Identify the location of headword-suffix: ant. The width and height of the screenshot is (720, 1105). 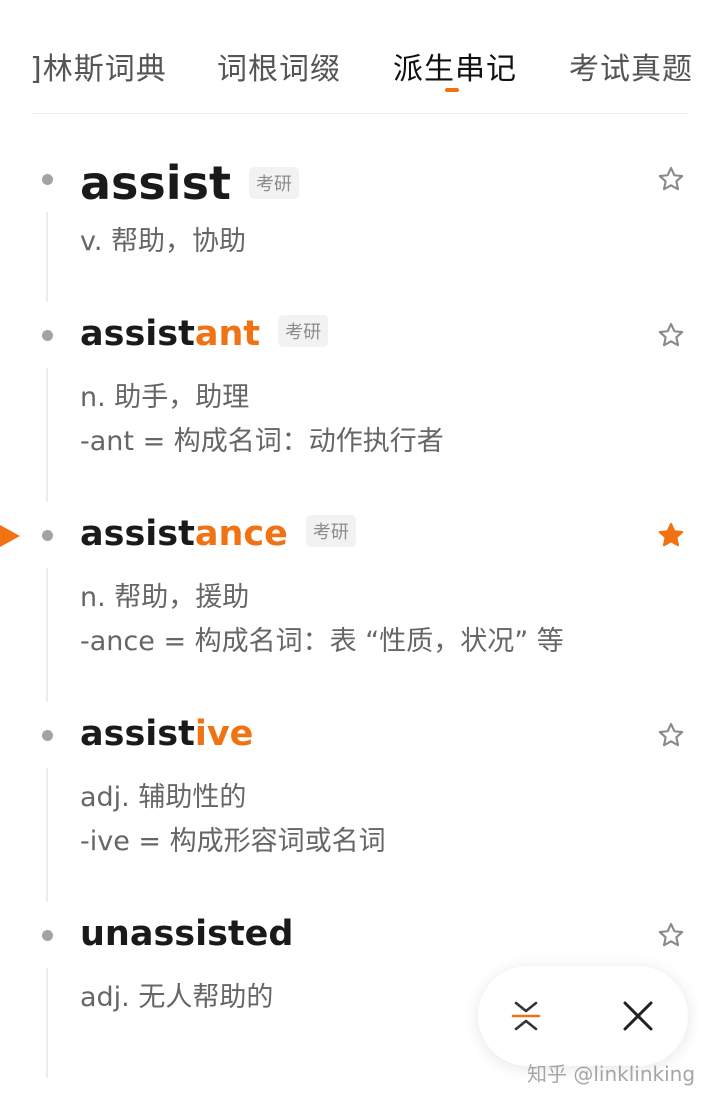
(227, 334).